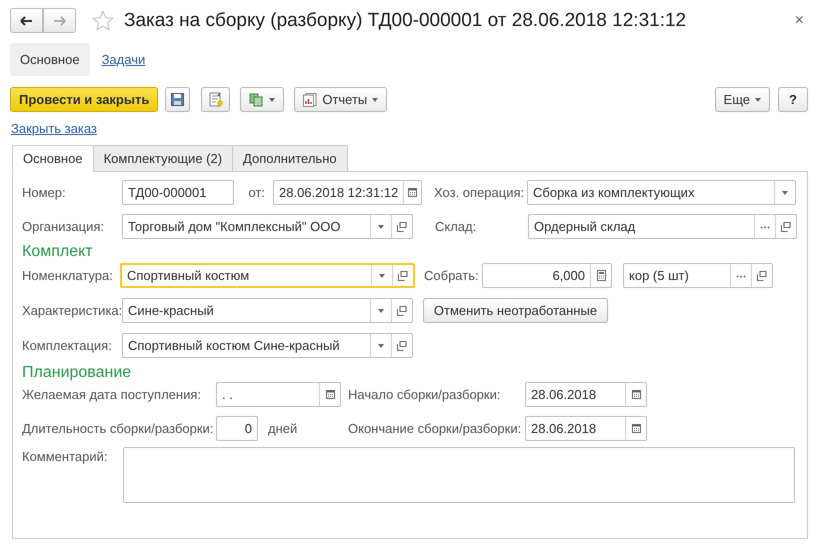 This screenshot has width=818, height=549. I want to click on close-button: ×, so click(799, 21).